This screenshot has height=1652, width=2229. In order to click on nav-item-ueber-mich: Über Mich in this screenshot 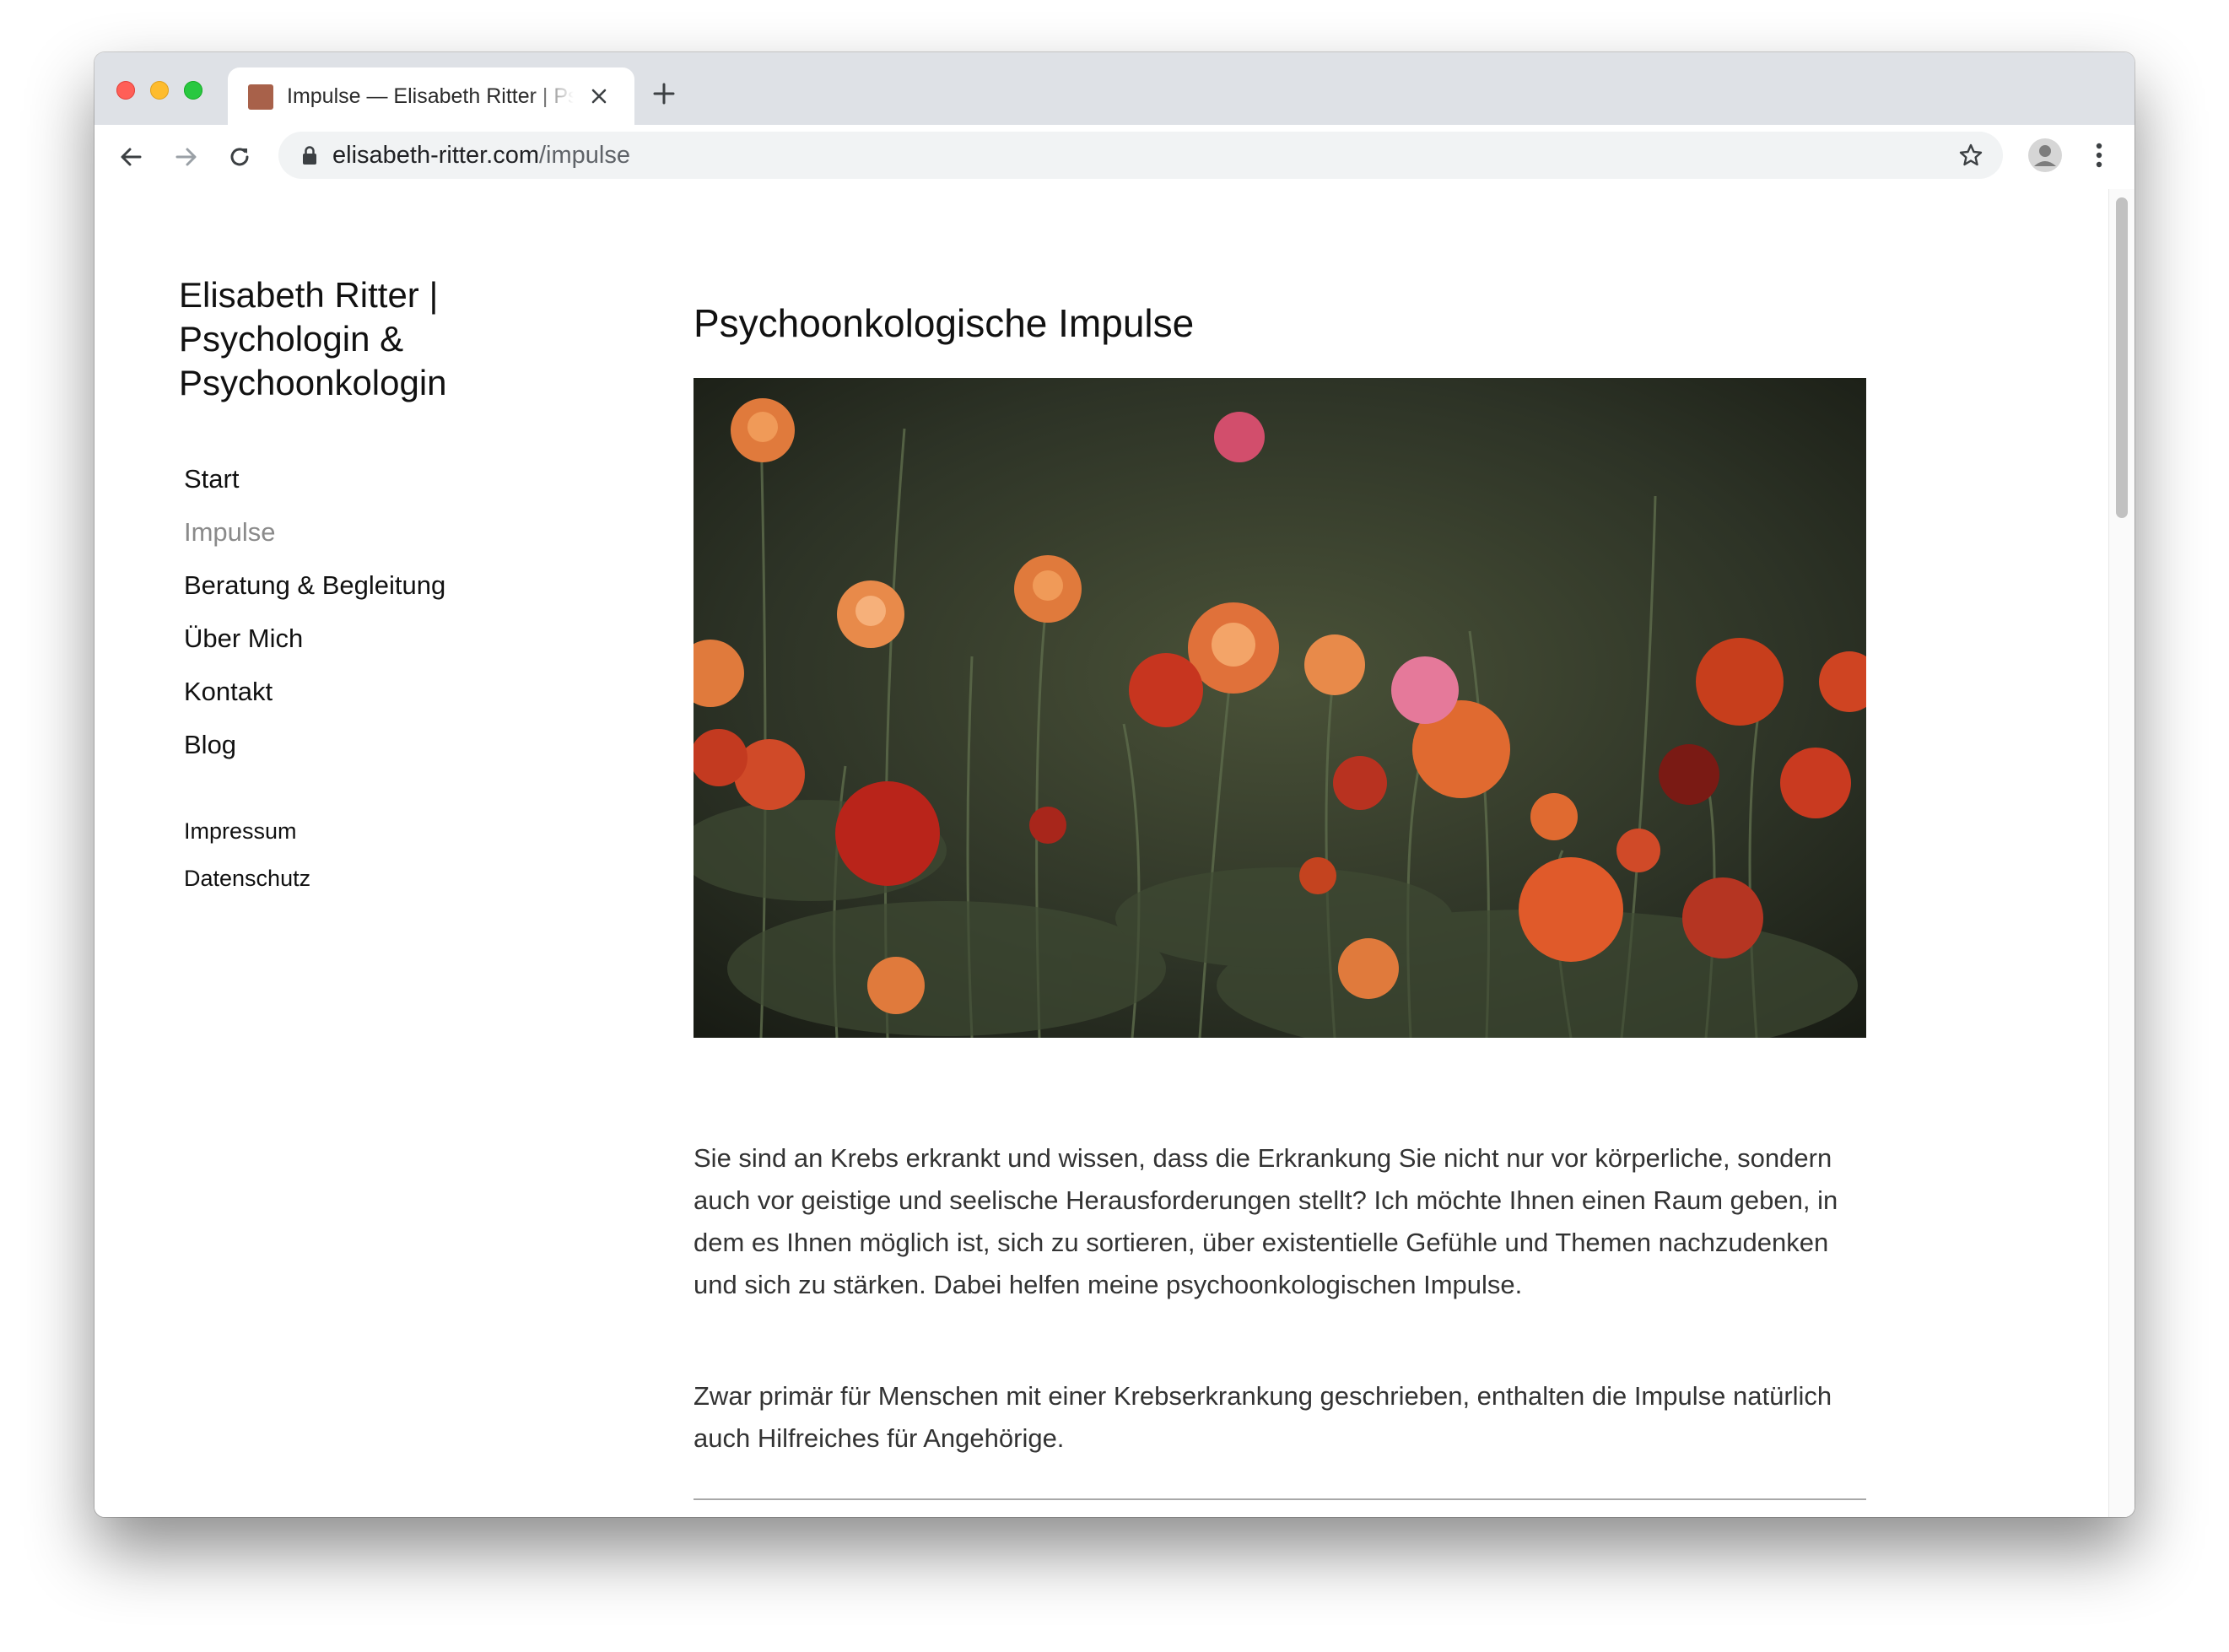, I will do `click(243, 639)`.